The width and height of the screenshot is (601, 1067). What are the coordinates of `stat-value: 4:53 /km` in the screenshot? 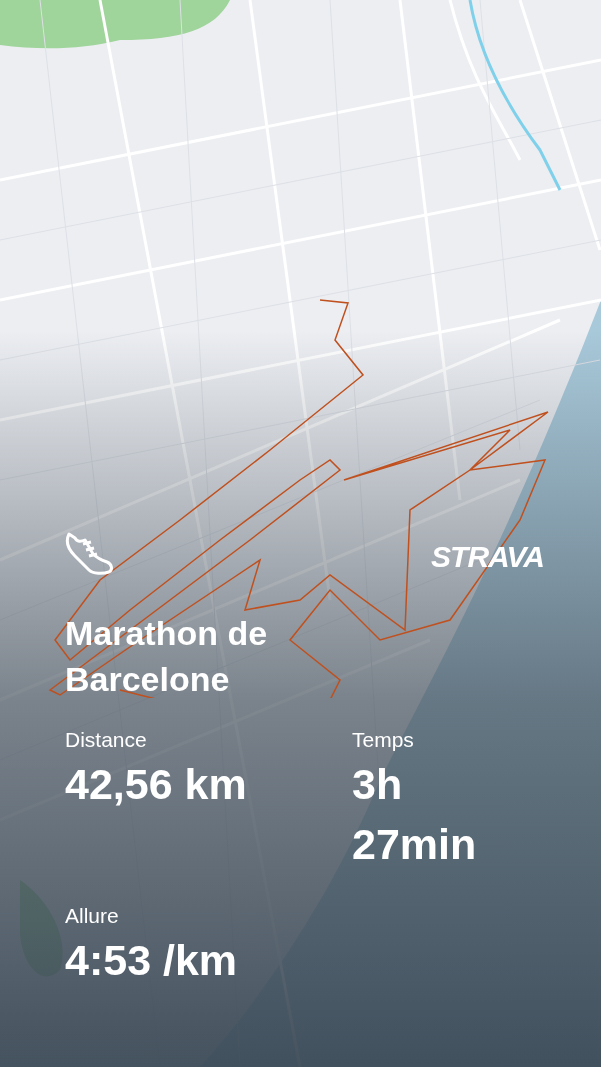 It's located at (152, 960).